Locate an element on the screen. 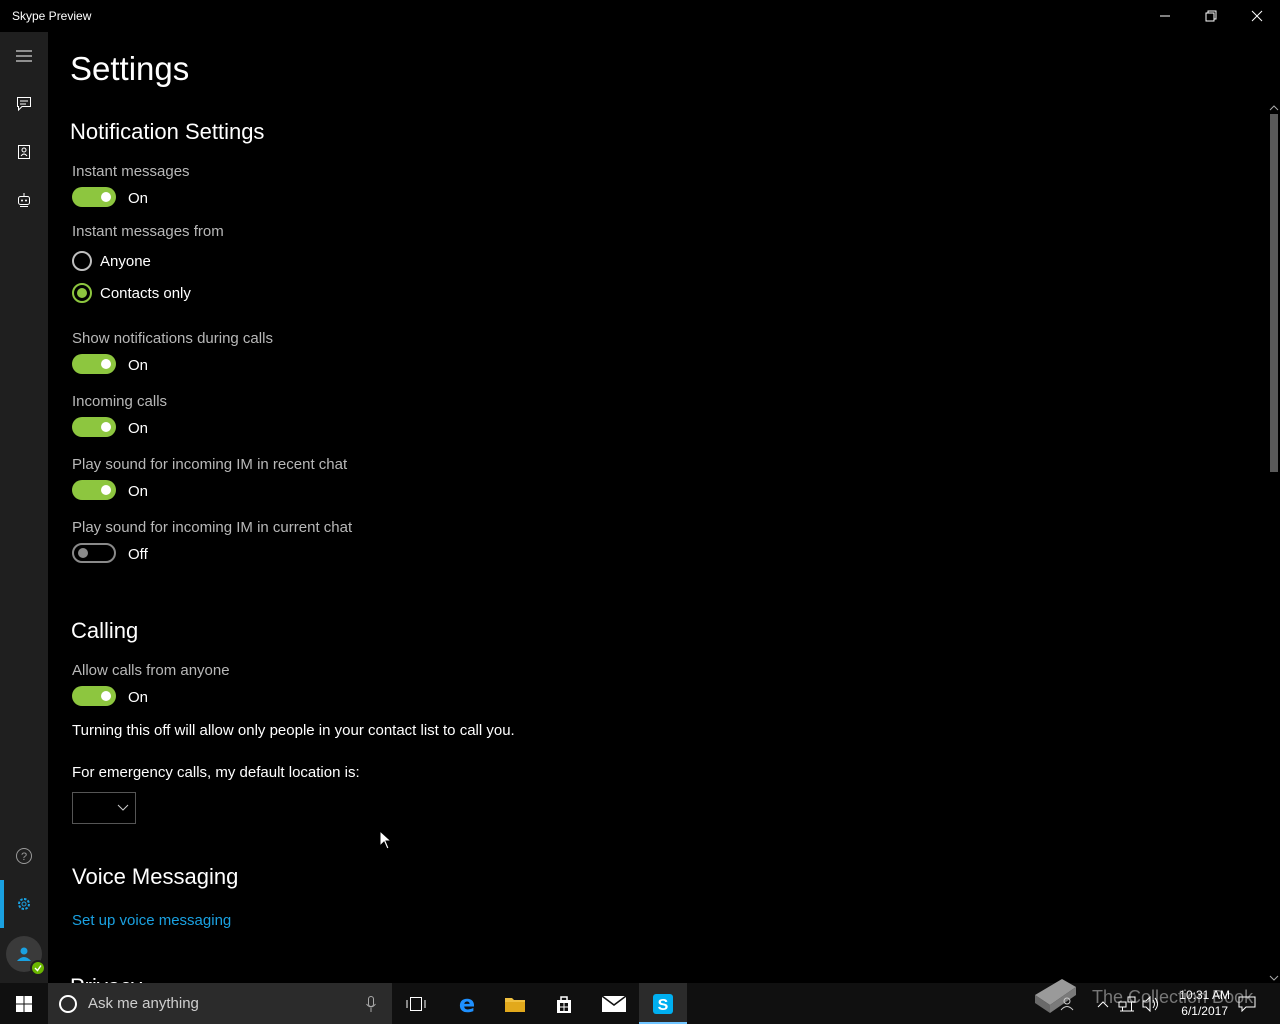 The image size is (1280, 1024). checkmark-icon is located at coordinates (38, 968).